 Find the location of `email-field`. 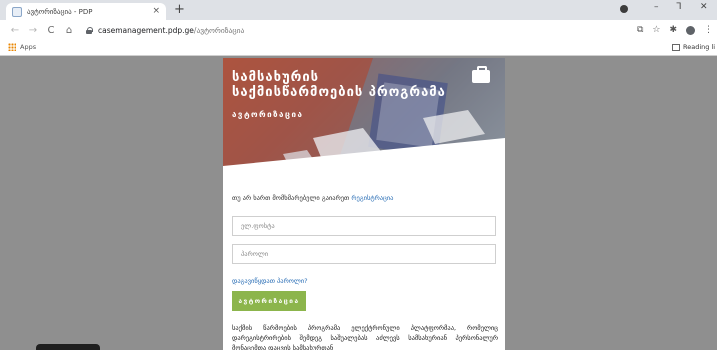

email-field is located at coordinates (364, 226).